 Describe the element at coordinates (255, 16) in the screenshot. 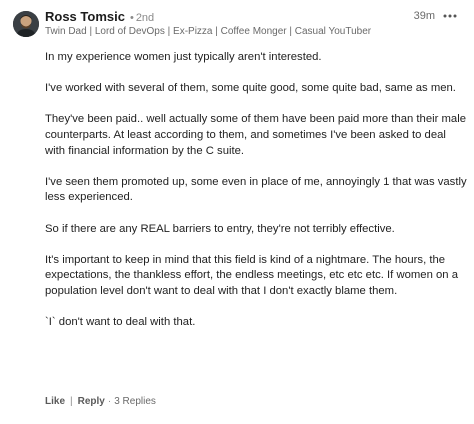

I see `name-row: Ross Tomsic • 2nd` at that location.